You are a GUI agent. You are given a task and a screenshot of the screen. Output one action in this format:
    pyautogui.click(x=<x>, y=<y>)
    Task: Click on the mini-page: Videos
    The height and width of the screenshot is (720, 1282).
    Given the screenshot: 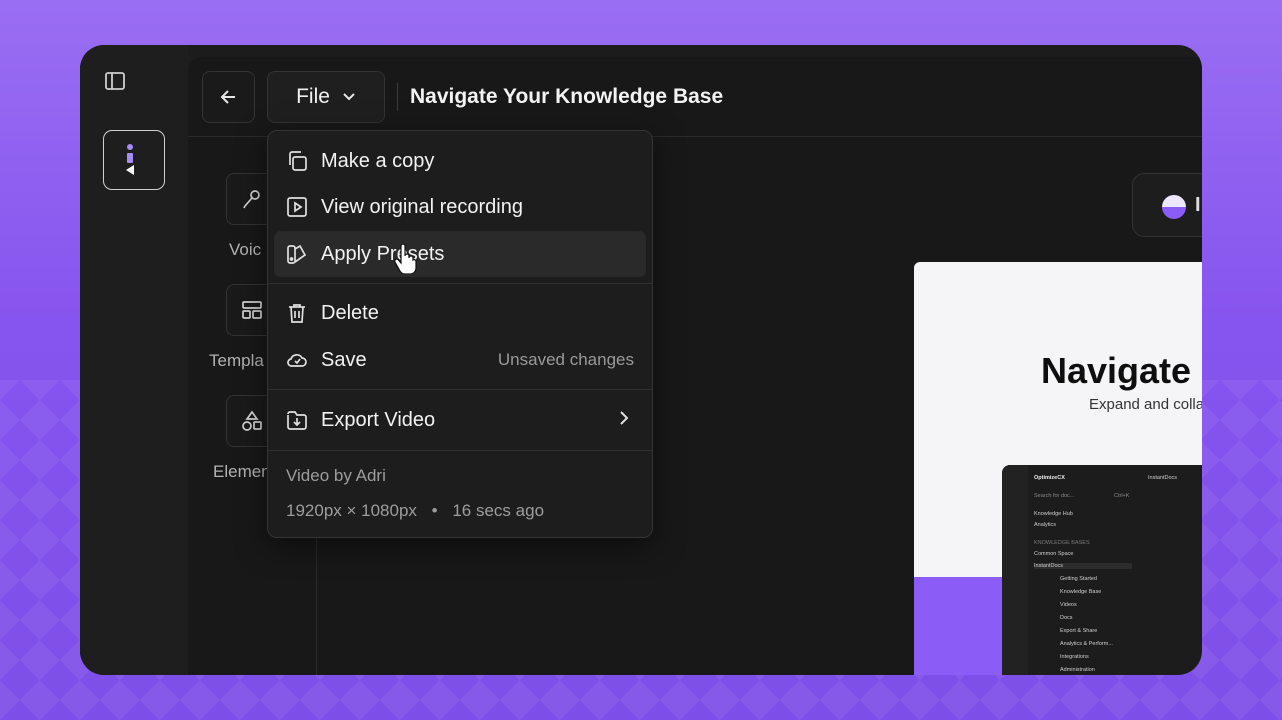 What is the action you would take?
    pyautogui.click(x=1068, y=605)
    